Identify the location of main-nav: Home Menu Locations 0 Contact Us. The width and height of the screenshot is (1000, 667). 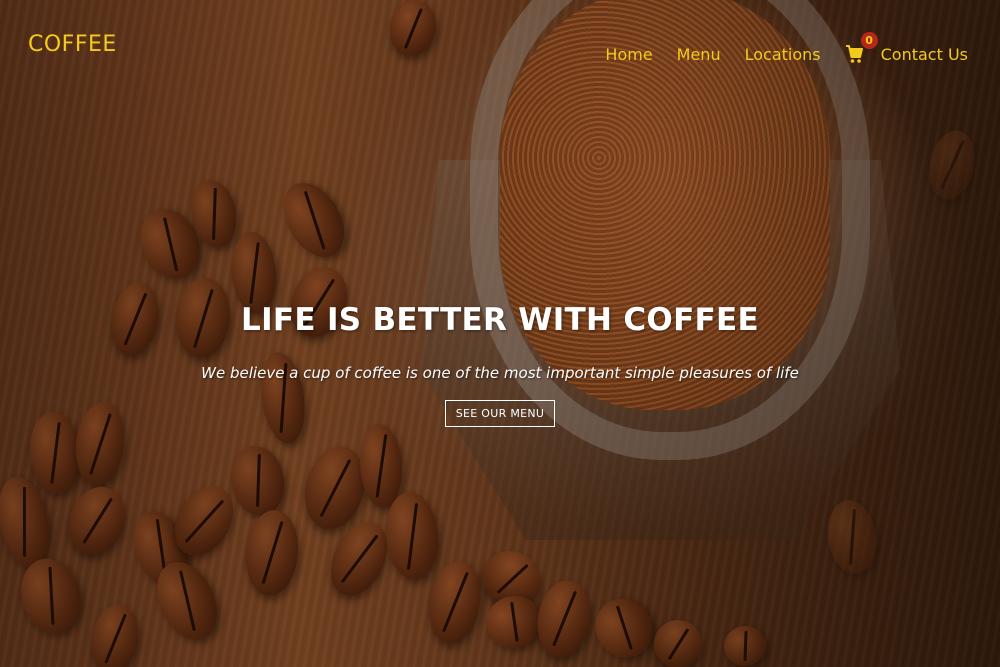
(786, 48).